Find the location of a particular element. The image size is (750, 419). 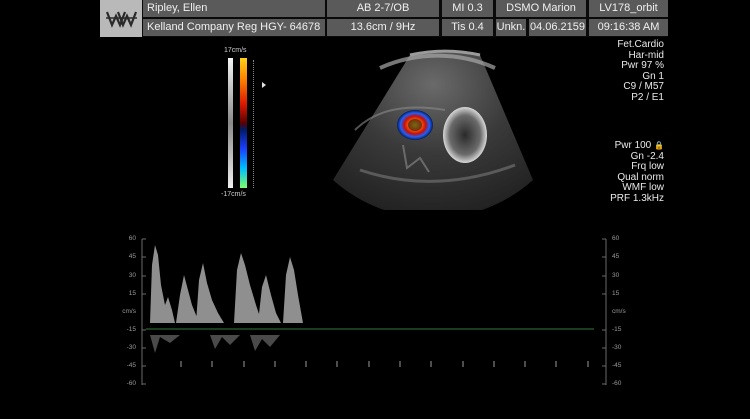

param-power: Pwr 97 % is located at coordinates (642, 65).